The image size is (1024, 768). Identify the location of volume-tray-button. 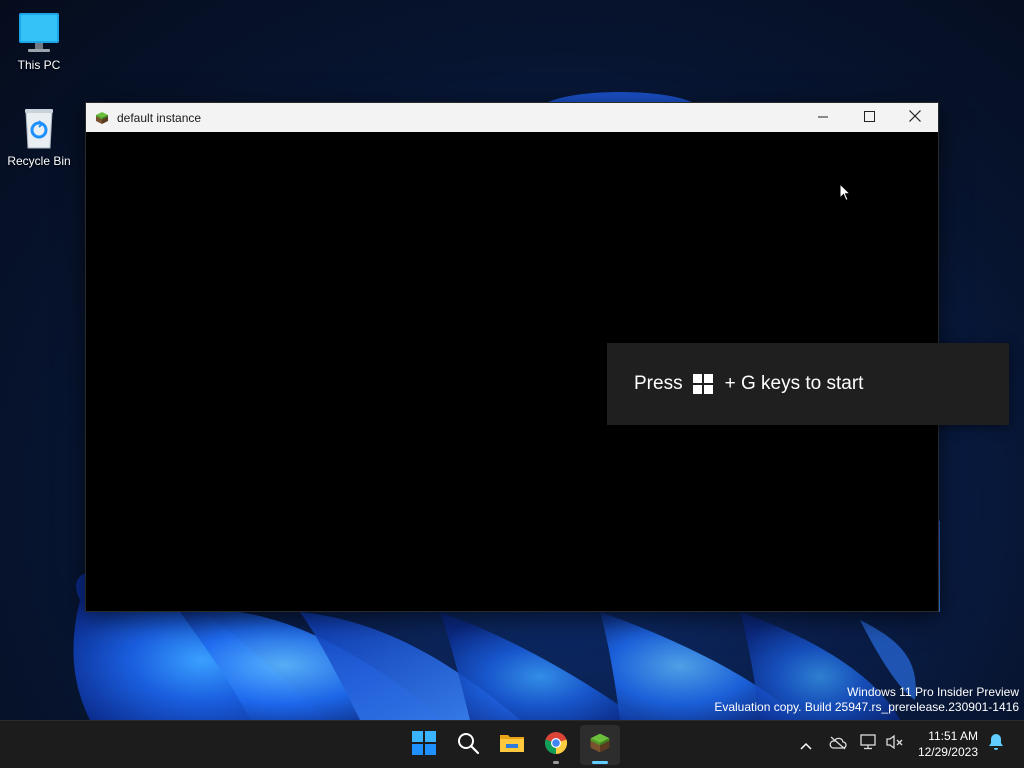
(895, 744).